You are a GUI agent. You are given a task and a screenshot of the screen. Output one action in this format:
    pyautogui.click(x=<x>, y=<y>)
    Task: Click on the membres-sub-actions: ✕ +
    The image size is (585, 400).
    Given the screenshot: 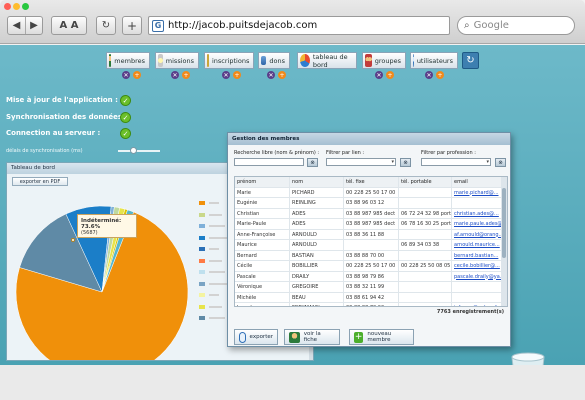 What is the action you would take?
    pyautogui.click(x=131, y=75)
    